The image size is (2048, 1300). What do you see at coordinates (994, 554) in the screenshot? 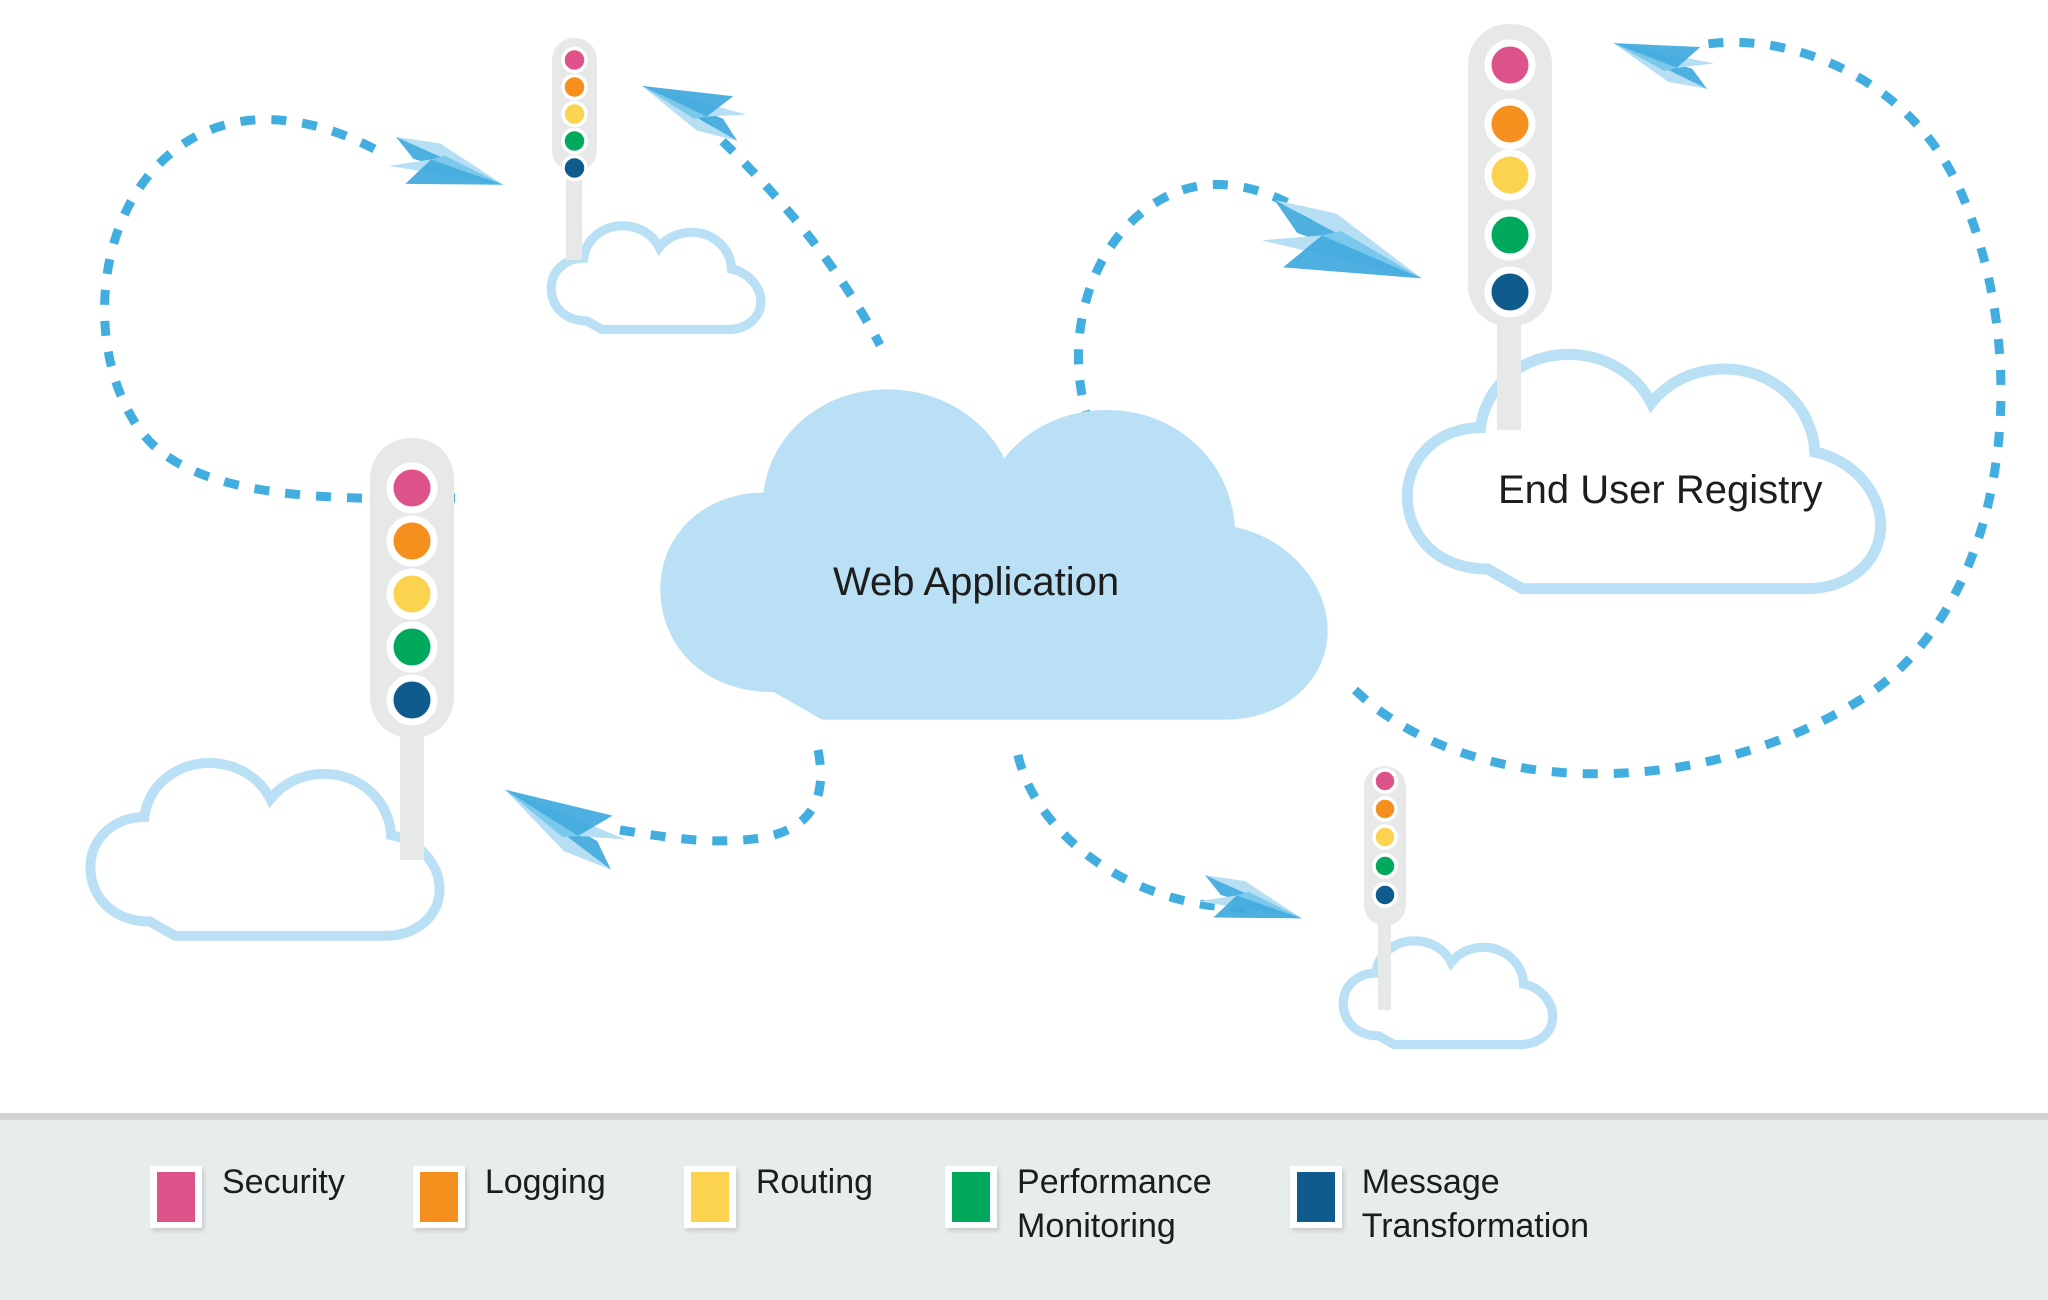
I see `cloud-web-application` at bounding box center [994, 554].